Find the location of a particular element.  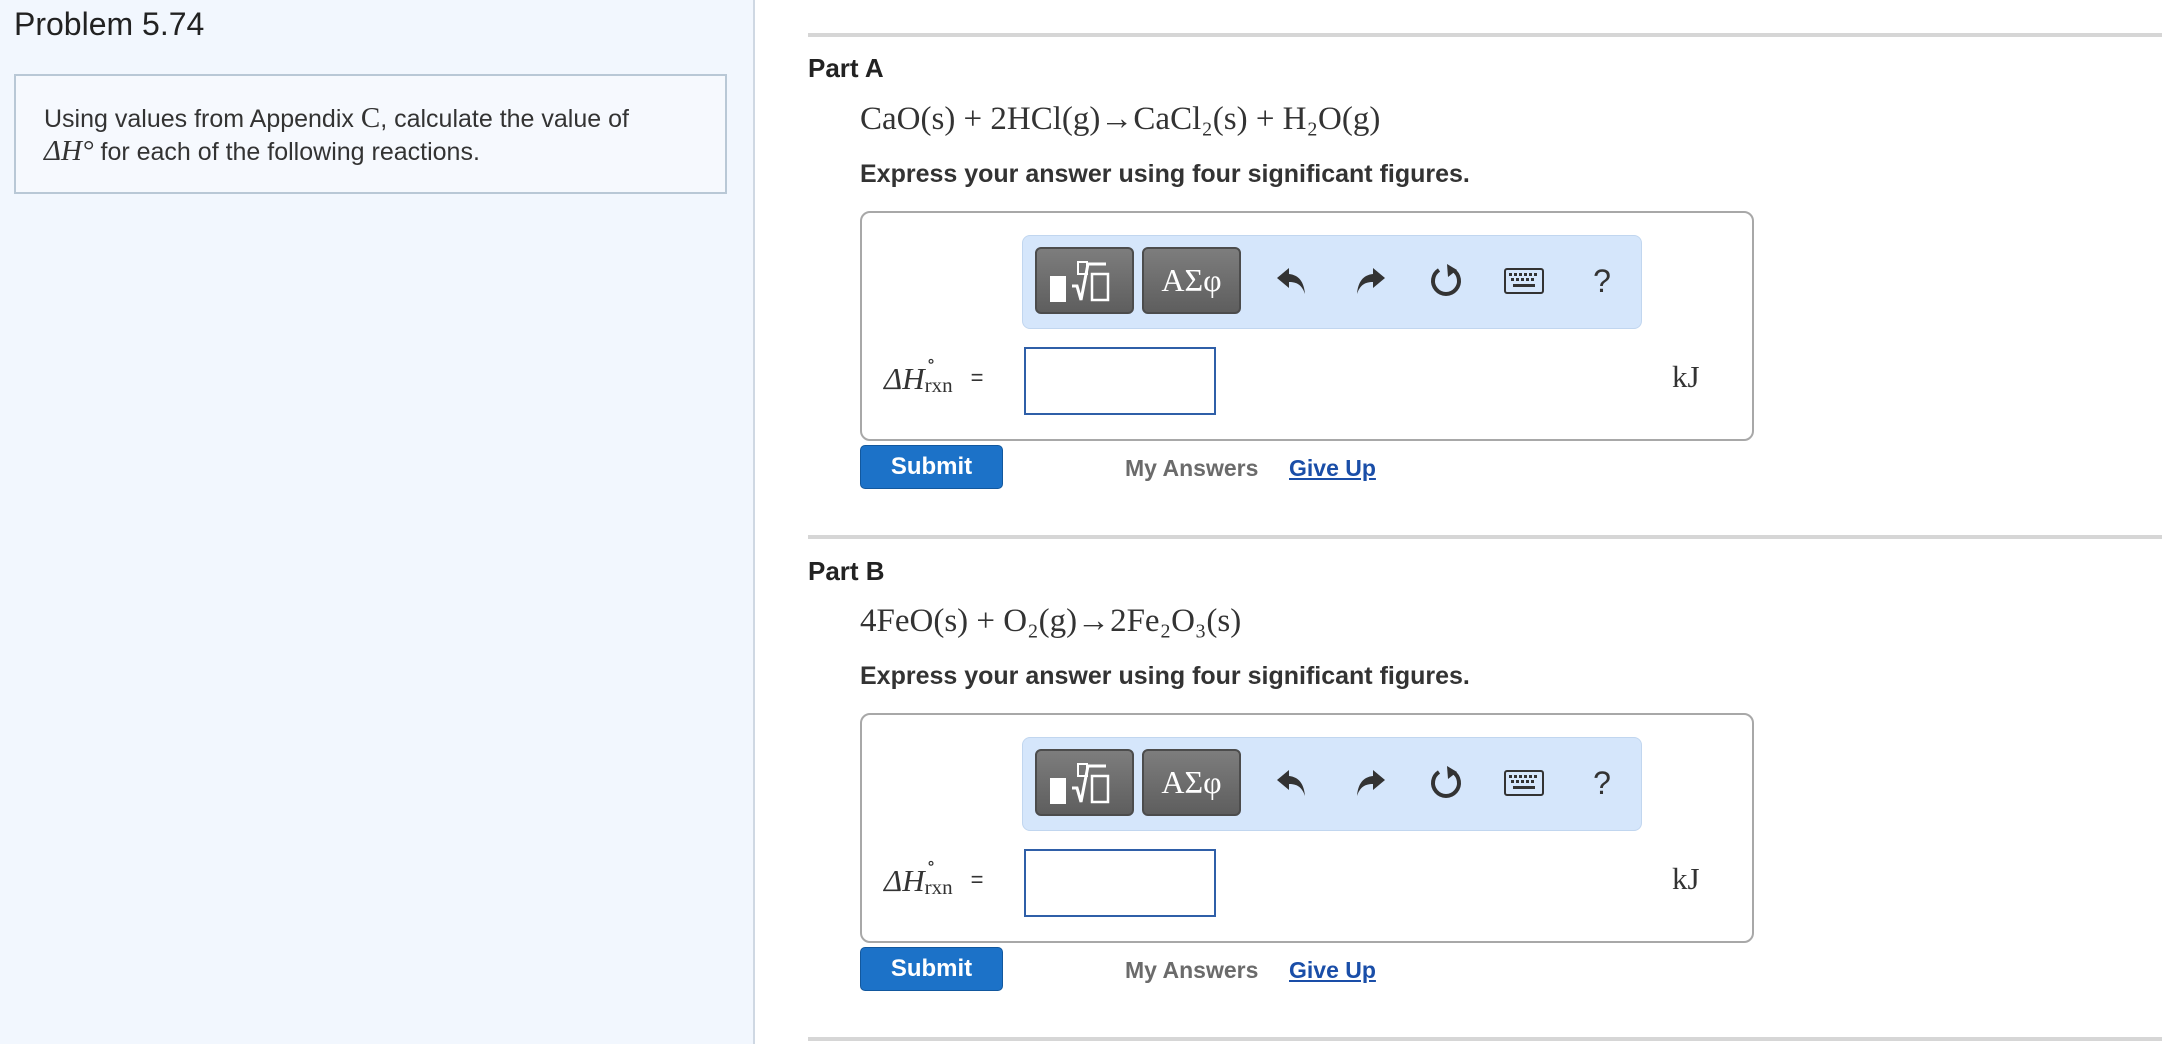

part-a-submit-button: Submit is located at coordinates (931, 467).